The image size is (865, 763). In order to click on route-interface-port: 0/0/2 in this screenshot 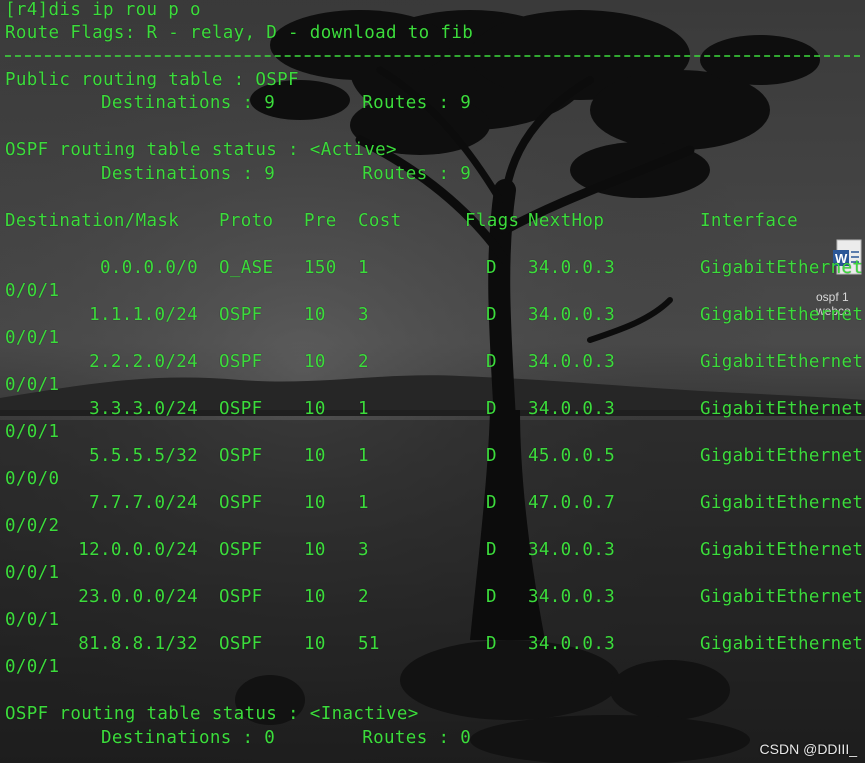, I will do `click(32, 526)`.